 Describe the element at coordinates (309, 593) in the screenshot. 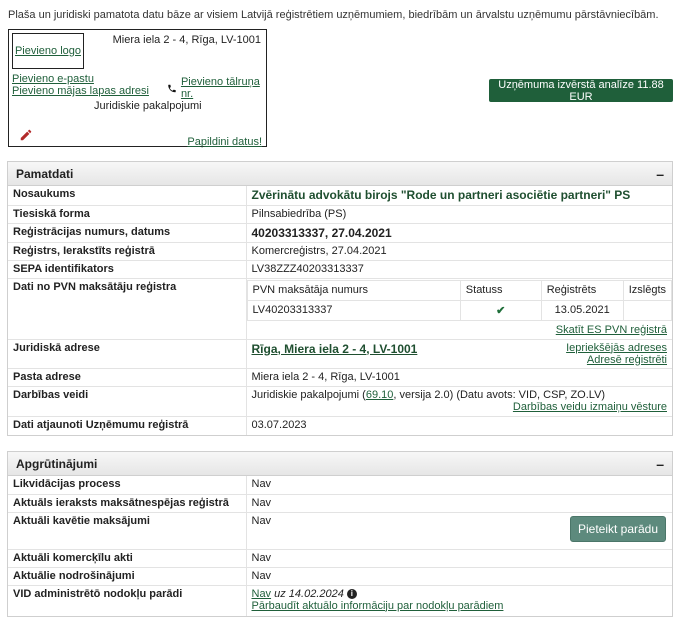

I see `tax-debts-date: uz 14.02.2024` at that location.